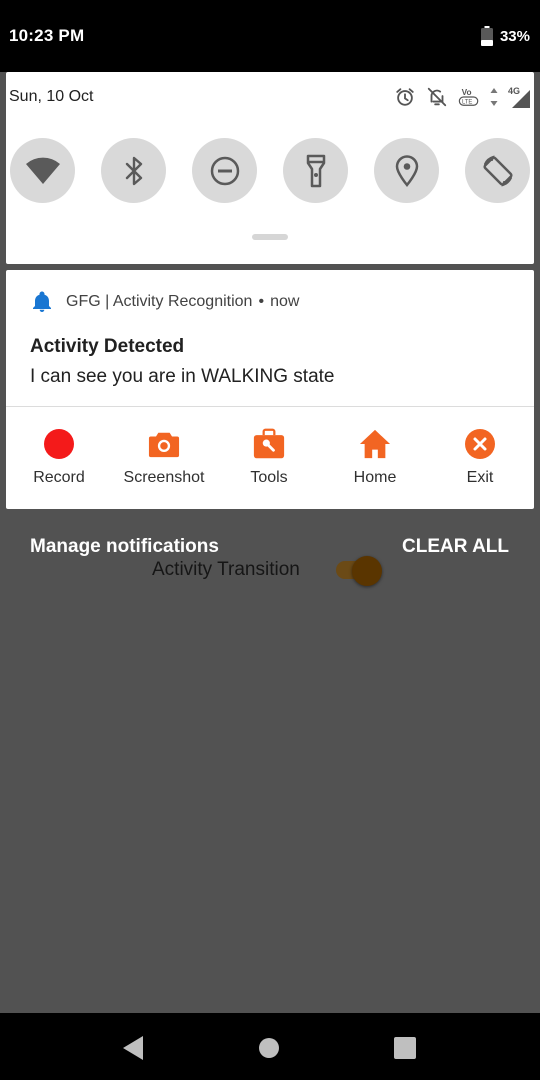 This screenshot has height=1080, width=540. What do you see at coordinates (270, 36) in the screenshot?
I see `status-bar: 10:23 PM 33%` at bounding box center [270, 36].